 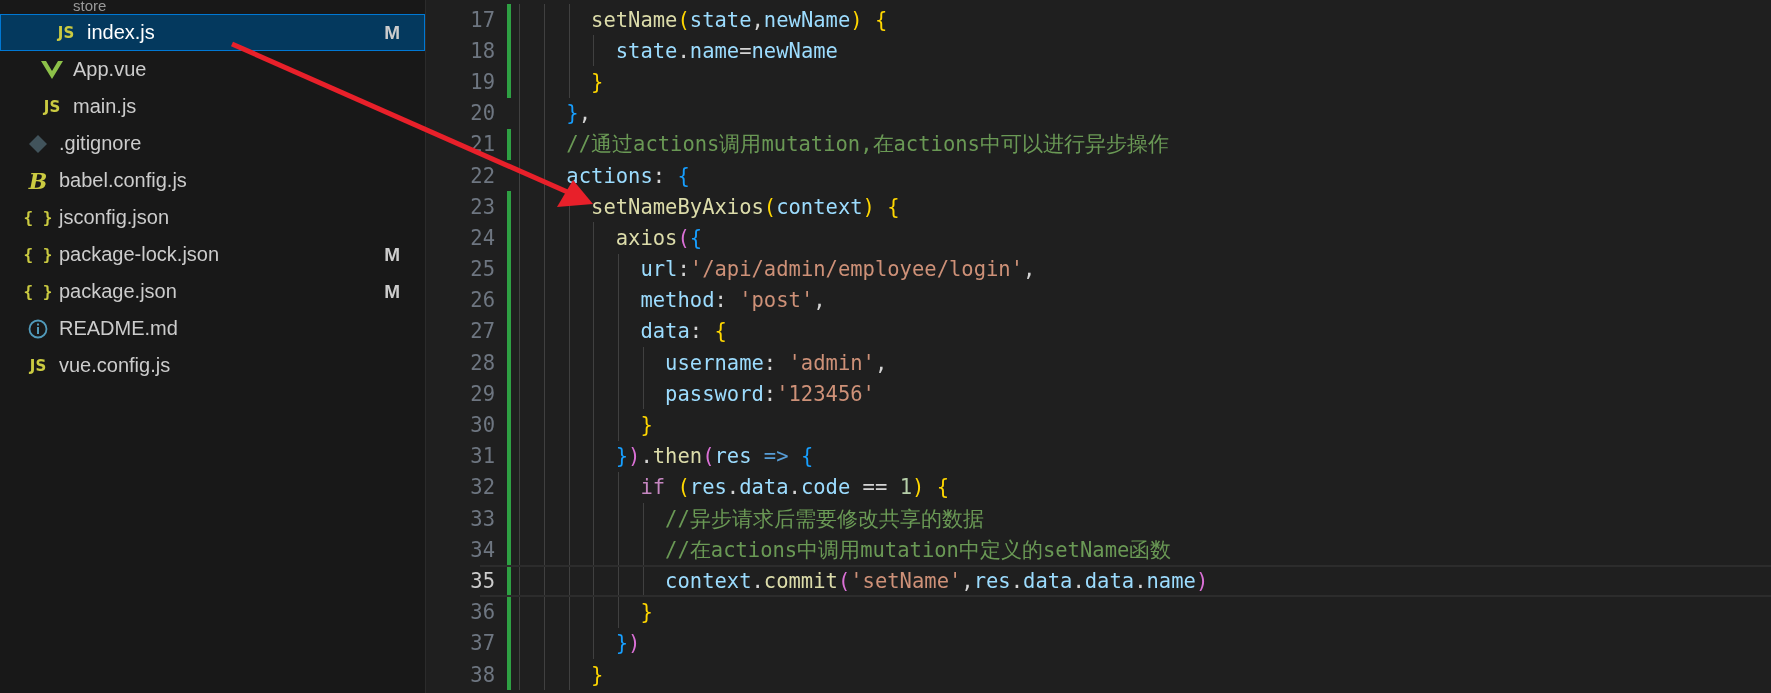 I want to click on identifier: code, so click(x=825, y=487).